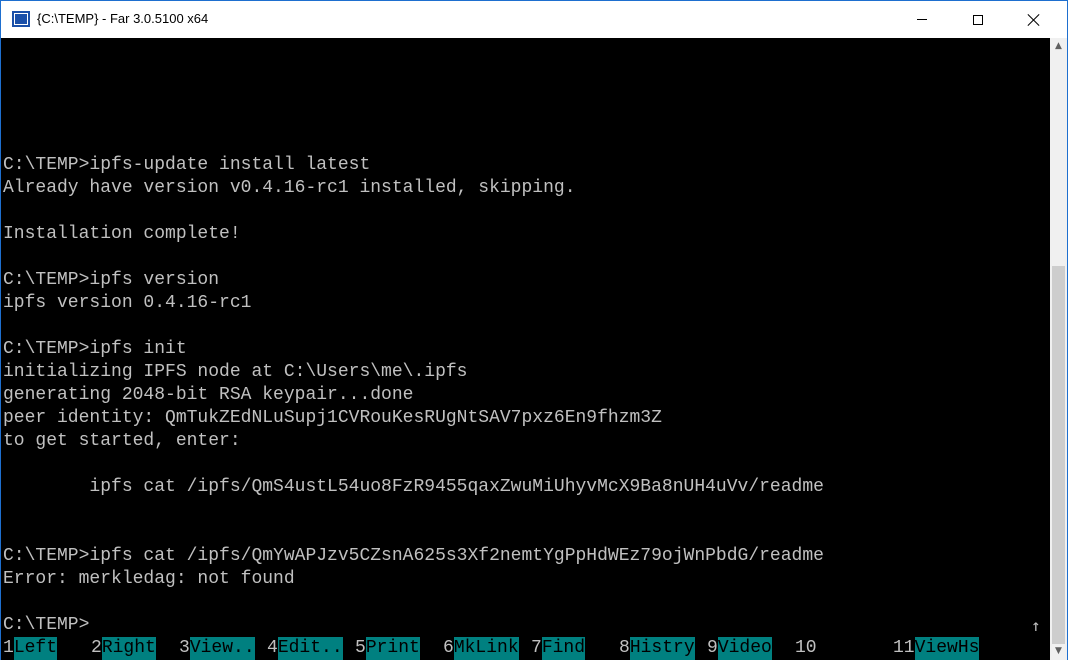 This screenshot has height=660, width=1068. Describe the element at coordinates (96, 648) in the screenshot. I see `fkey-number: 2` at that location.